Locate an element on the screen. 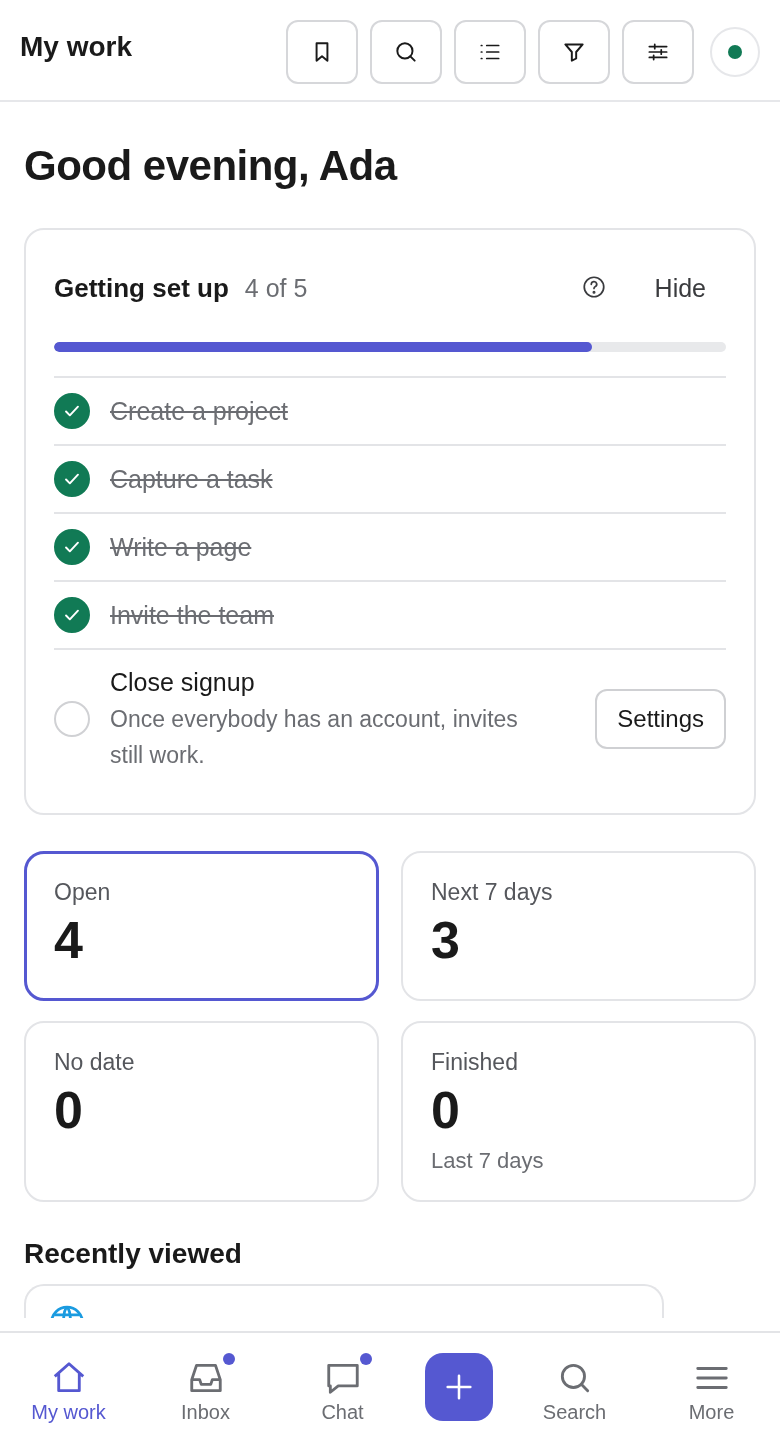  step-description: Once everybody has an account, invites still work. is located at coordinates (314, 737).